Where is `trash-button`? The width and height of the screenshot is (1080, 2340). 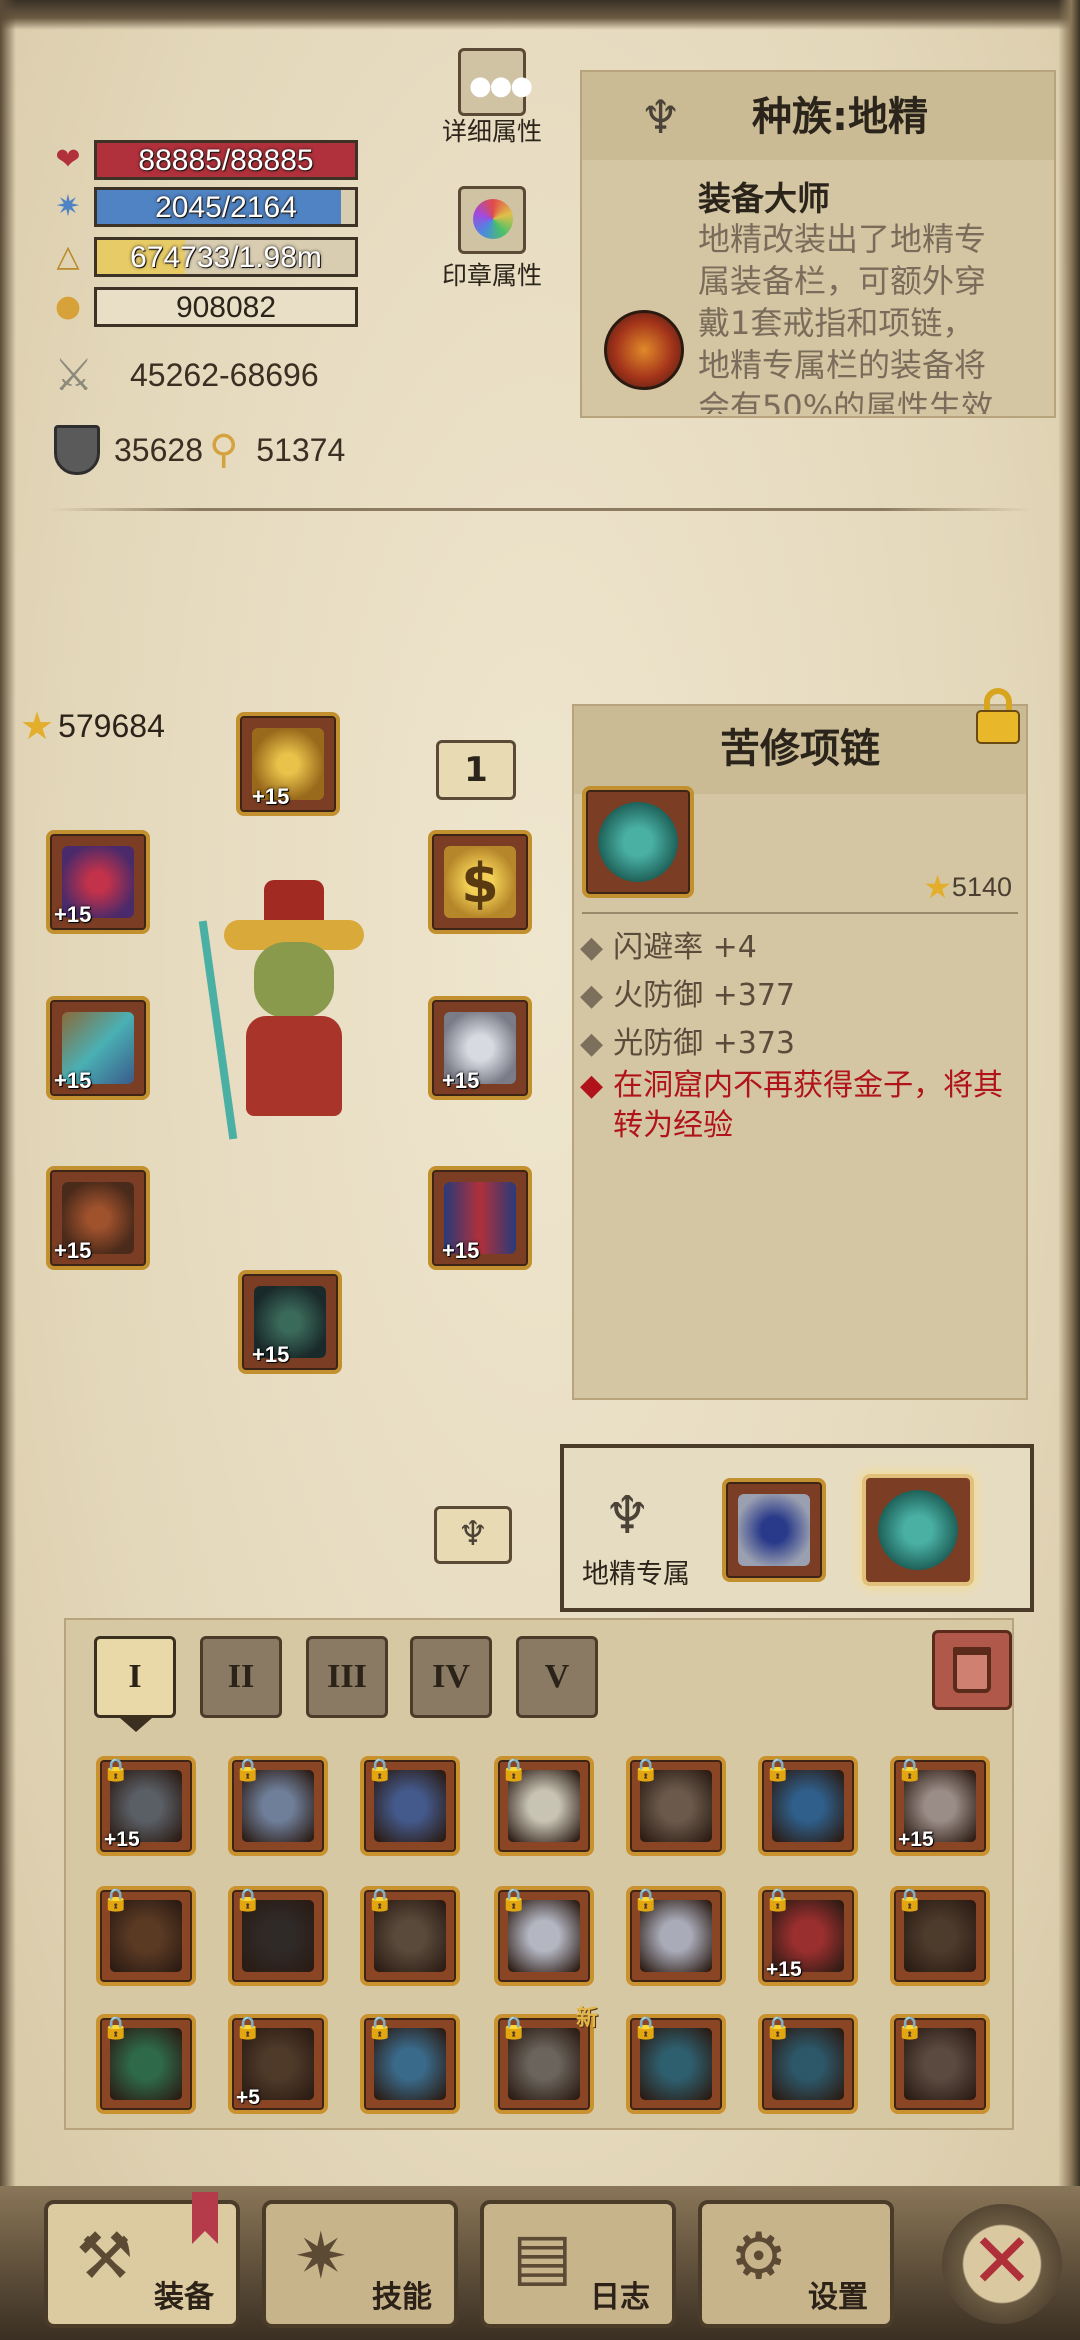 trash-button is located at coordinates (972, 1670).